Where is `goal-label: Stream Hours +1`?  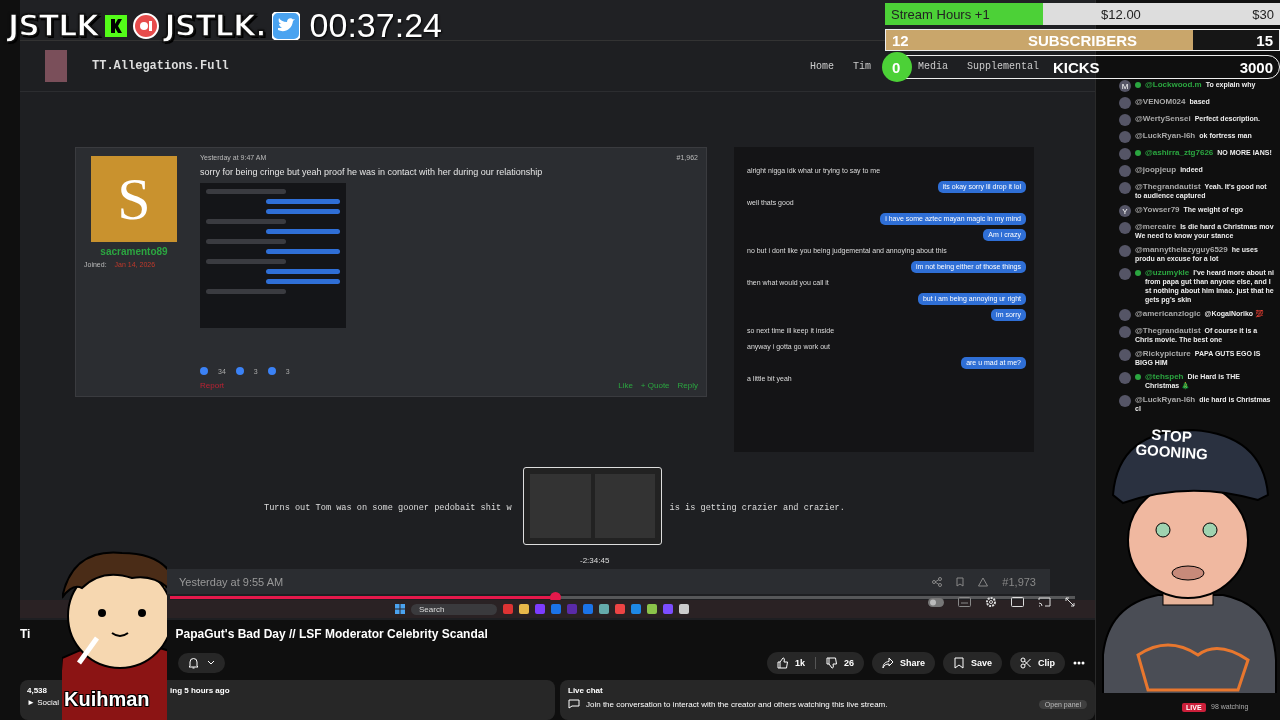 goal-label: Stream Hours +1 is located at coordinates (940, 14).